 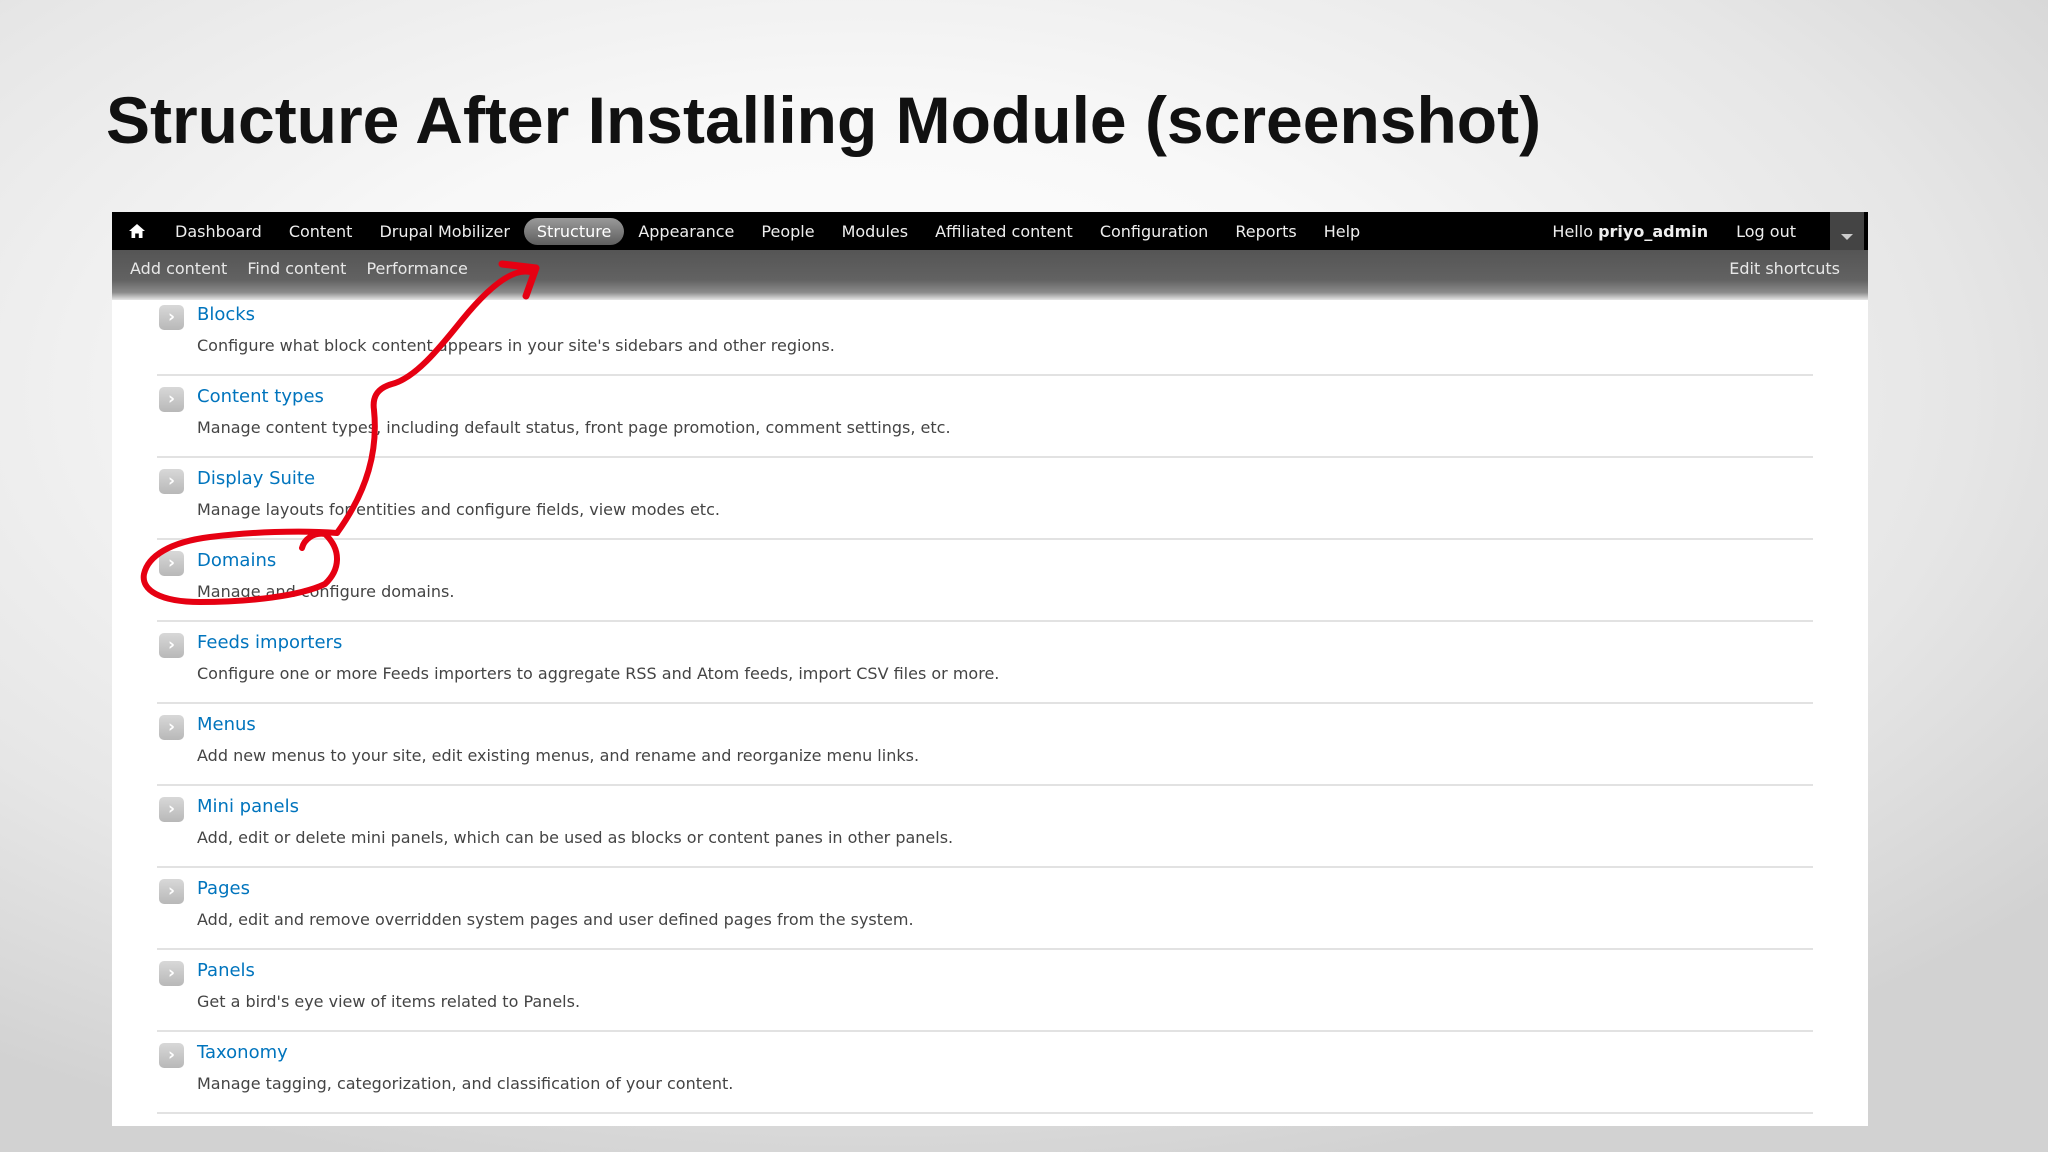 I want to click on content-types-link: Content types, so click(x=260, y=396).